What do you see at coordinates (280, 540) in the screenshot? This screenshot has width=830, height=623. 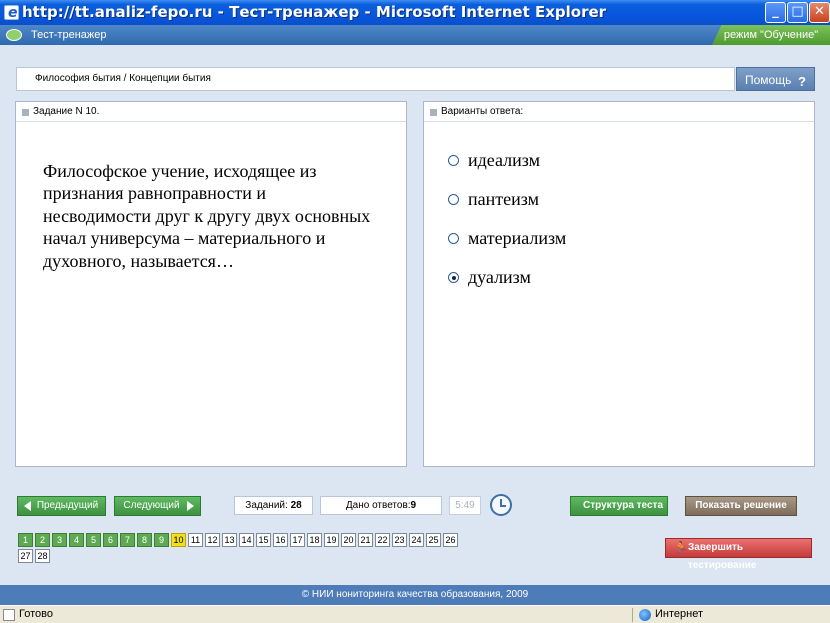 I see `task-cell: 16` at bounding box center [280, 540].